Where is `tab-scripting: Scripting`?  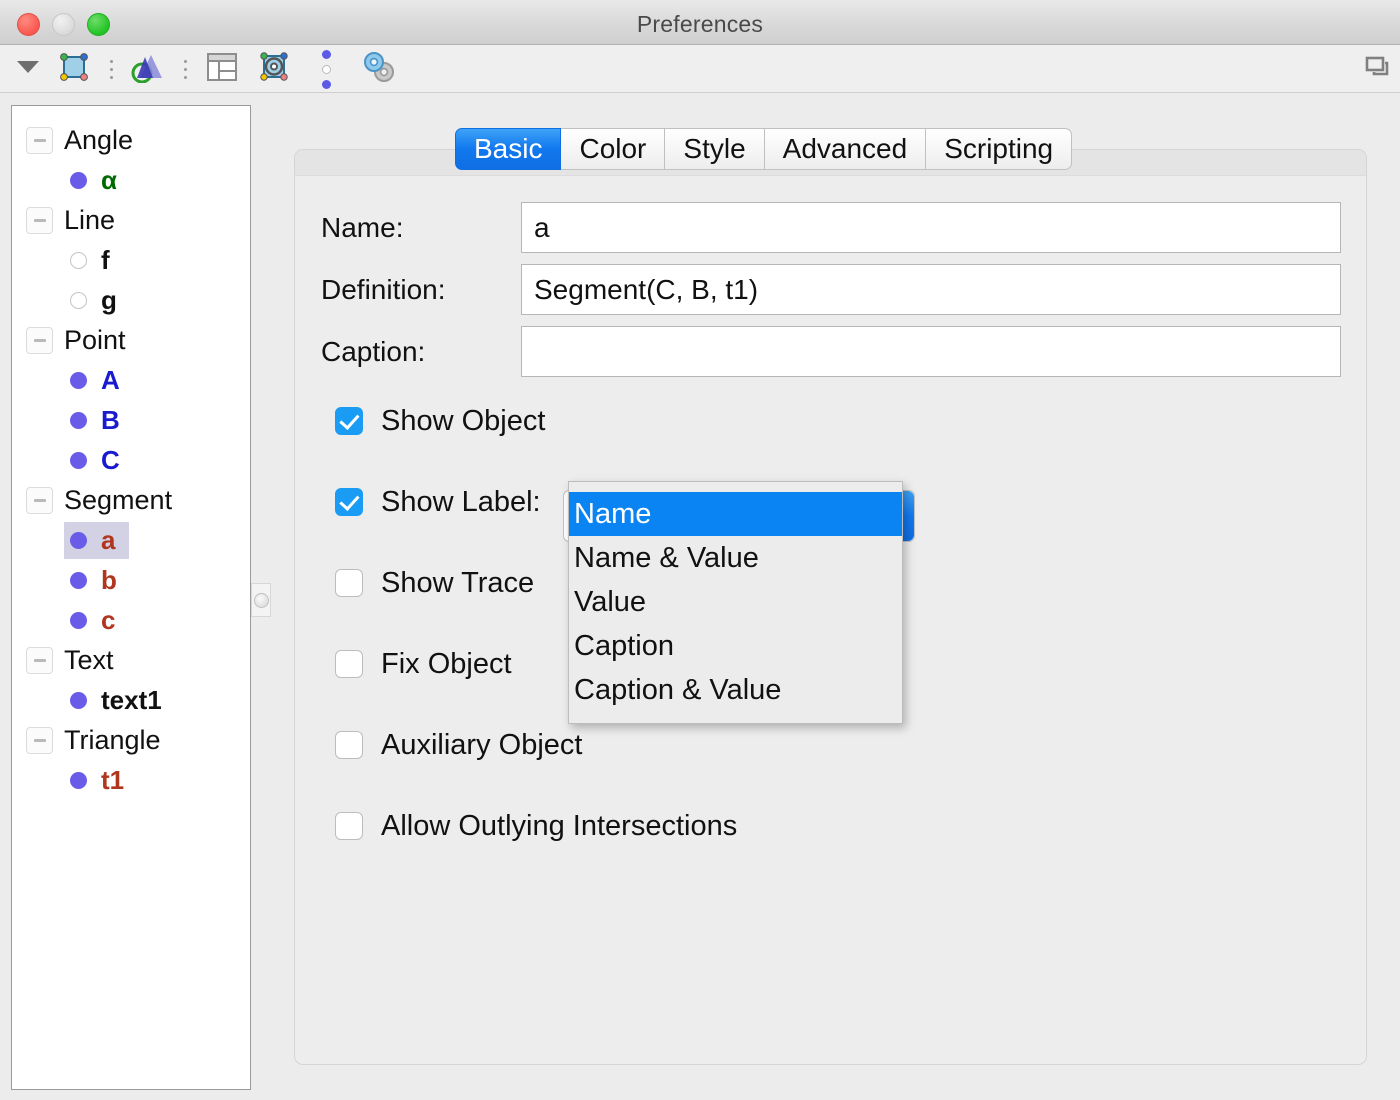 tab-scripting: Scripting is located at coordinates (999, 149).